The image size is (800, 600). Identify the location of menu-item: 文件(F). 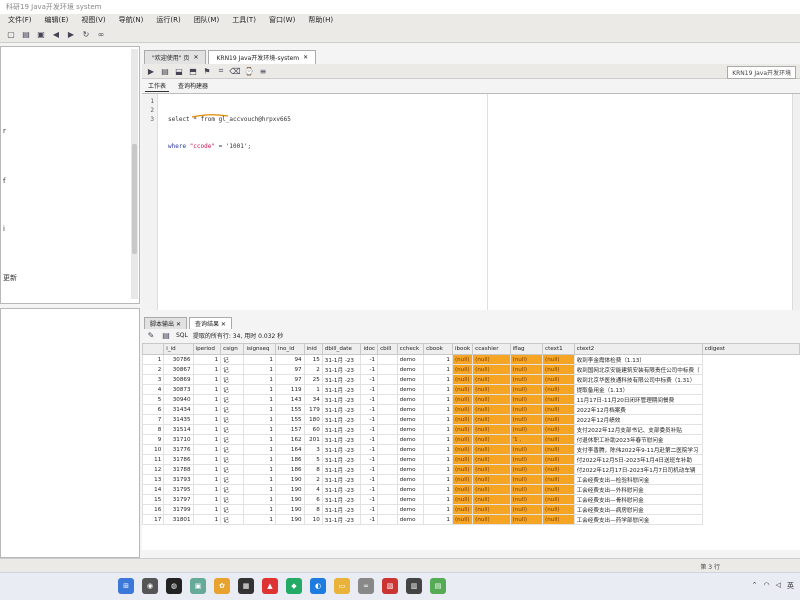
(20, 20).